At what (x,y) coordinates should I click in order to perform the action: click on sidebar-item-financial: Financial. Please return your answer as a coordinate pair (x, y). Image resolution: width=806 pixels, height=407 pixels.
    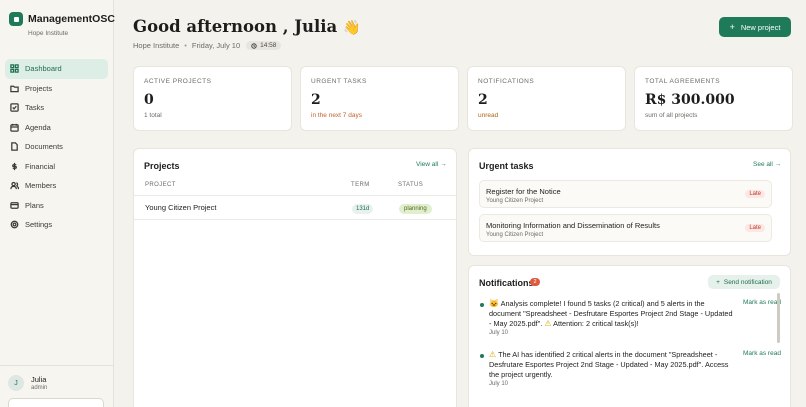
    Looking at the image, I should click on (56, 167).